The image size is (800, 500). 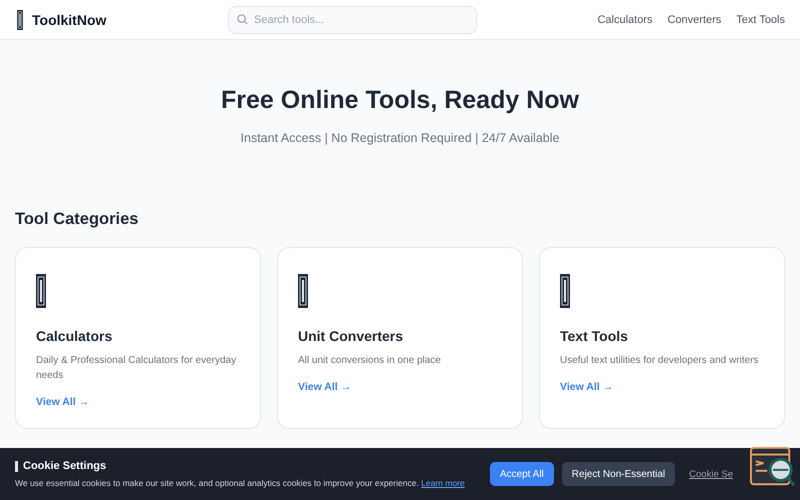 I want to click on browser-search-icon, so click(x=773, y=467).